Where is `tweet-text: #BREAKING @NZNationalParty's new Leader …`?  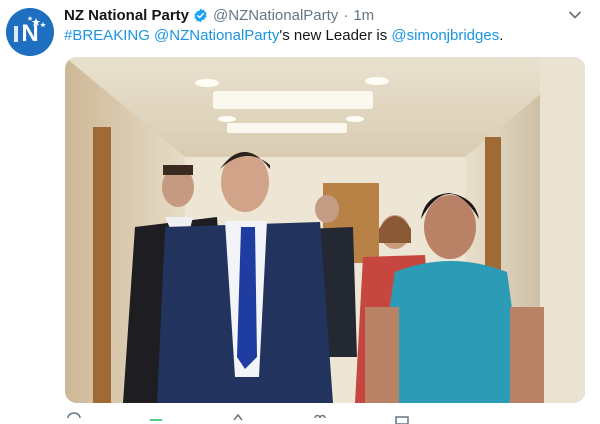
tweet-text: #BREAKING @NZNationalParty's new Leader … is located at coordinates (322, 36).